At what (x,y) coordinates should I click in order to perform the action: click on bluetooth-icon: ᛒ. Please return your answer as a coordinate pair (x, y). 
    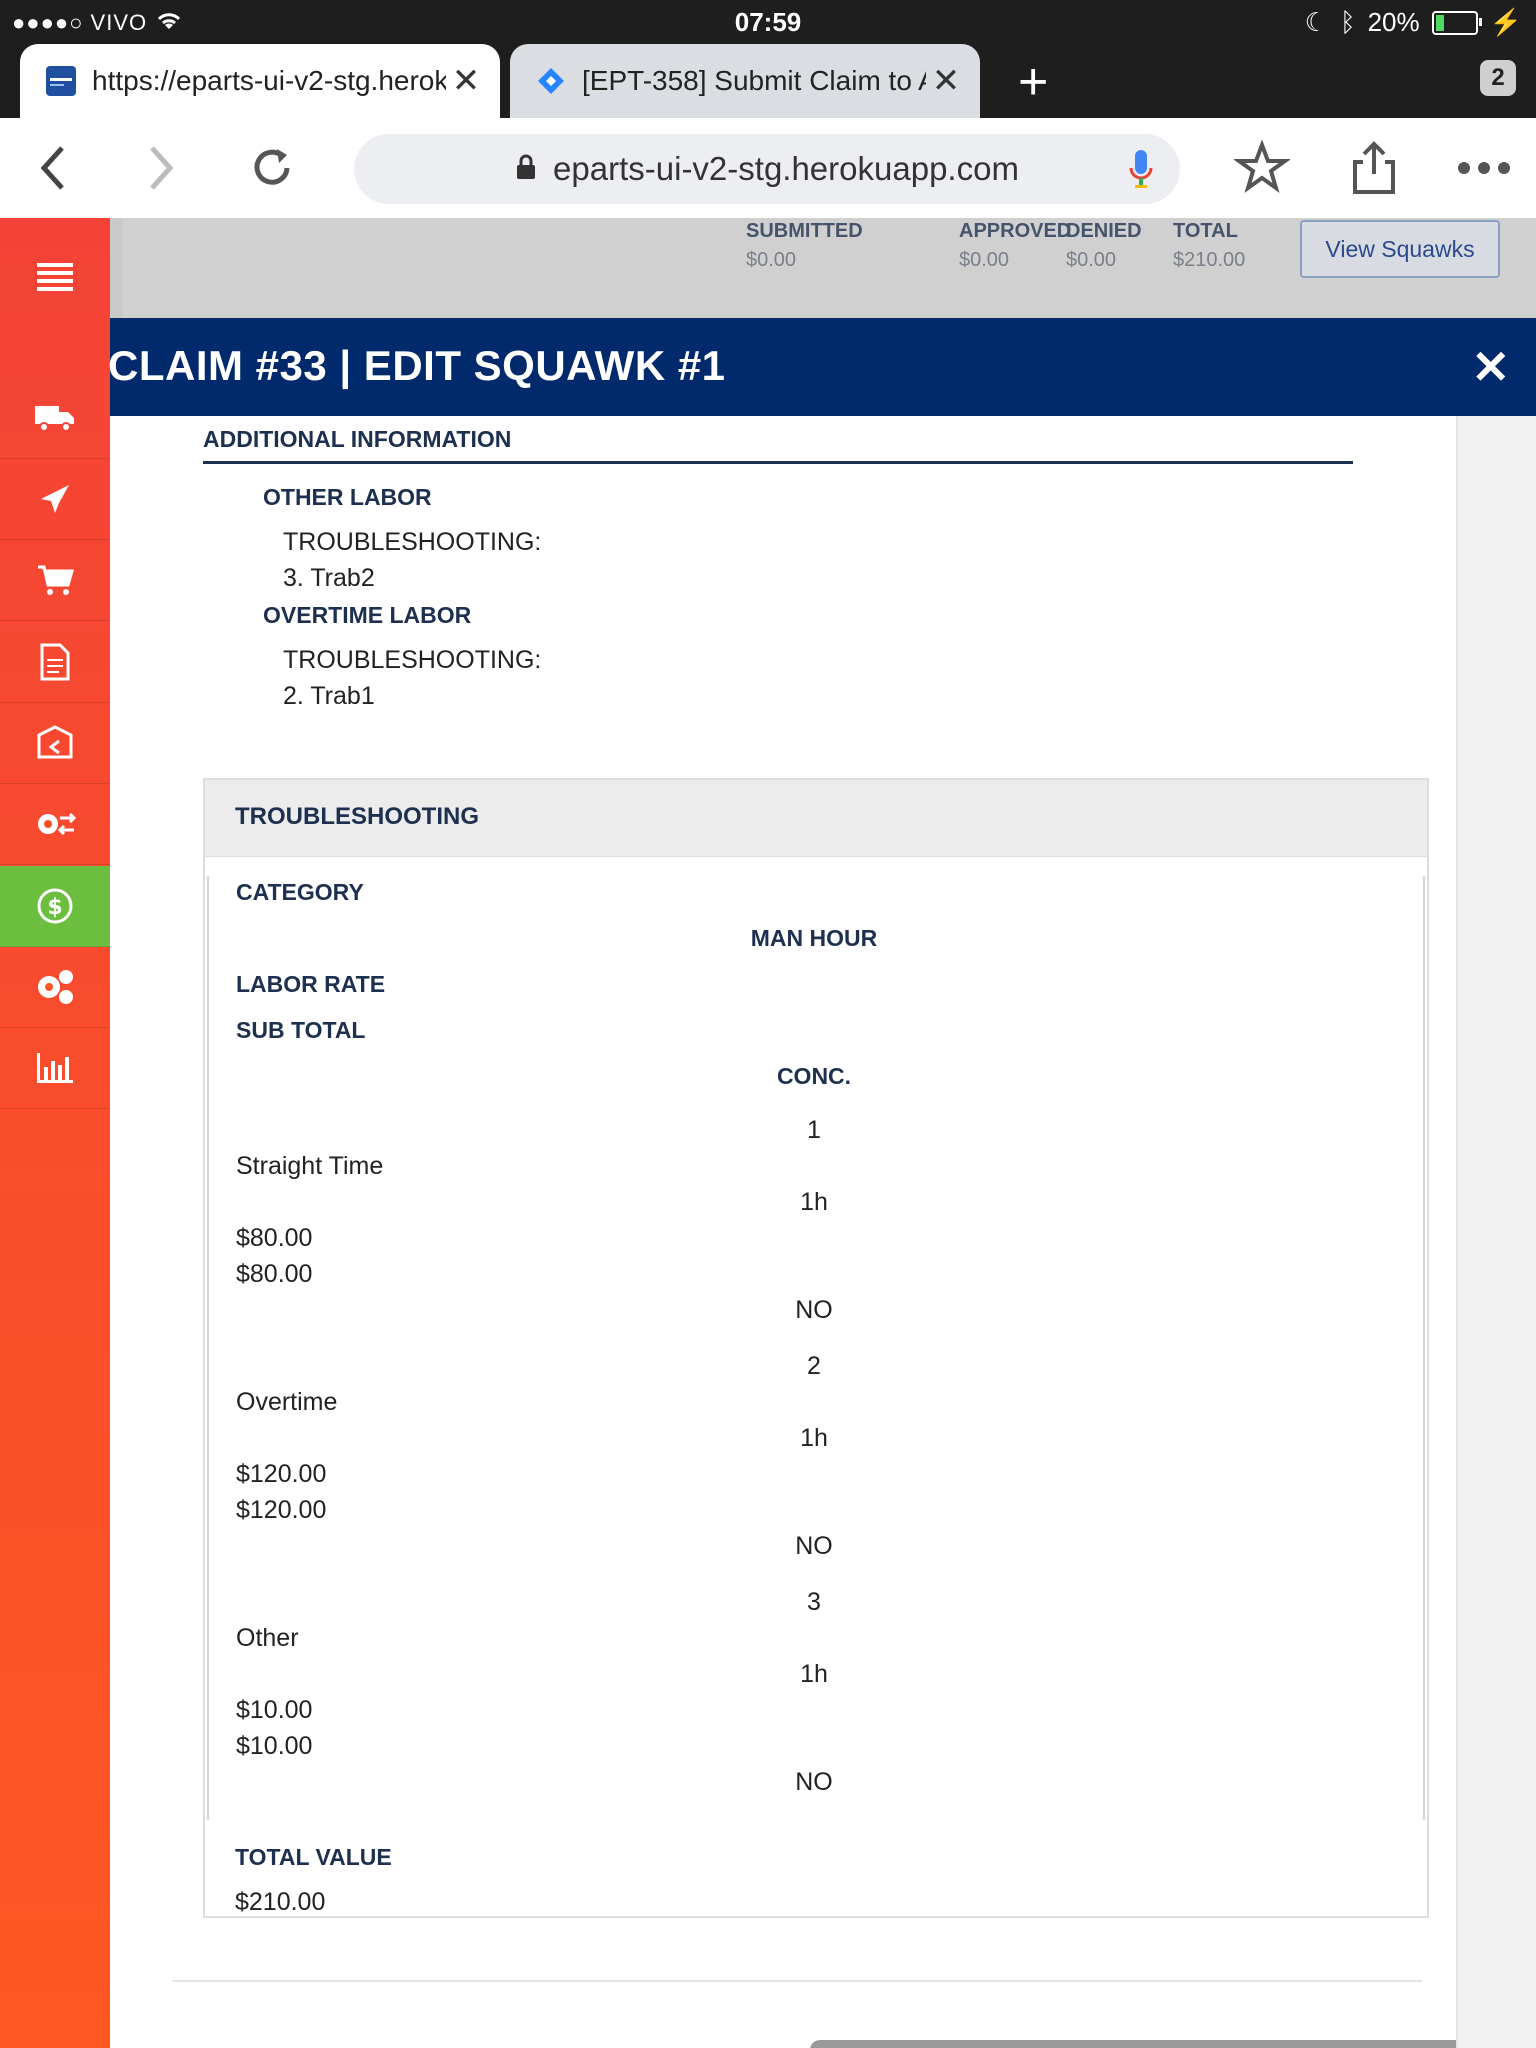
    Looking at the image, I should click on (1347, 22).